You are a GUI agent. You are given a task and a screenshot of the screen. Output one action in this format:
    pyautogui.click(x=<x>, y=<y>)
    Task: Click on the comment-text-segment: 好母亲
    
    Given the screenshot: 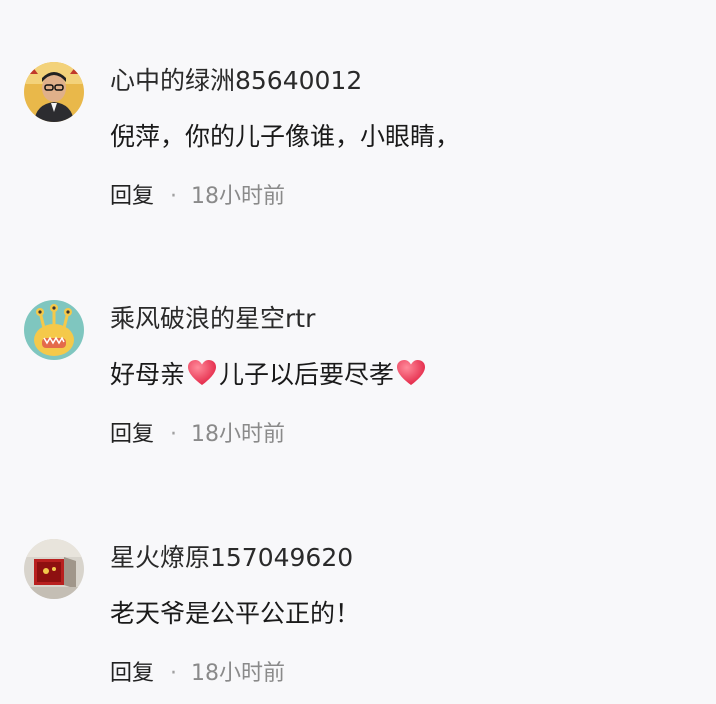 What is the action you would take?
    pyautogui.click(x=148, y=374)
    